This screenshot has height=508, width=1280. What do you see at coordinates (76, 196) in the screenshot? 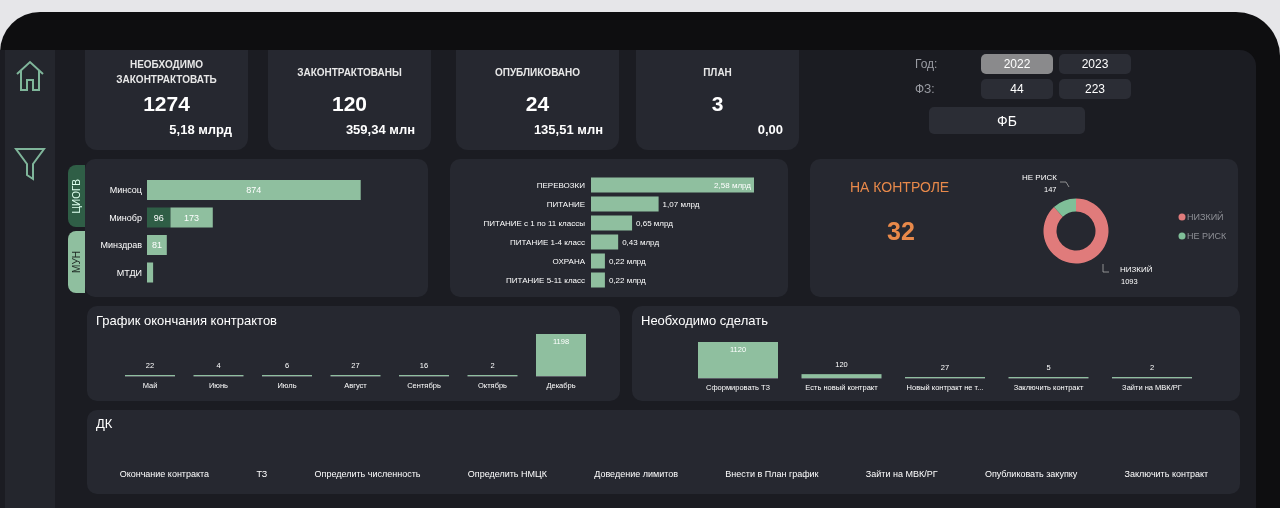
I see `tab: ЦИОГВ` at bounding box center [76, 196].